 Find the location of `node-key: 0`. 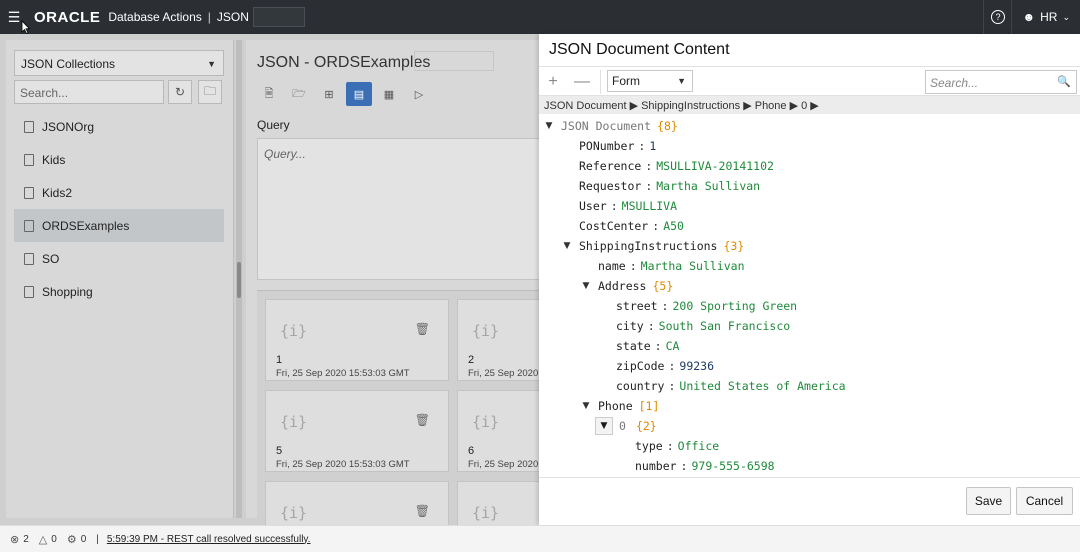

node-key: 0 is located at coordinates (622, 426).